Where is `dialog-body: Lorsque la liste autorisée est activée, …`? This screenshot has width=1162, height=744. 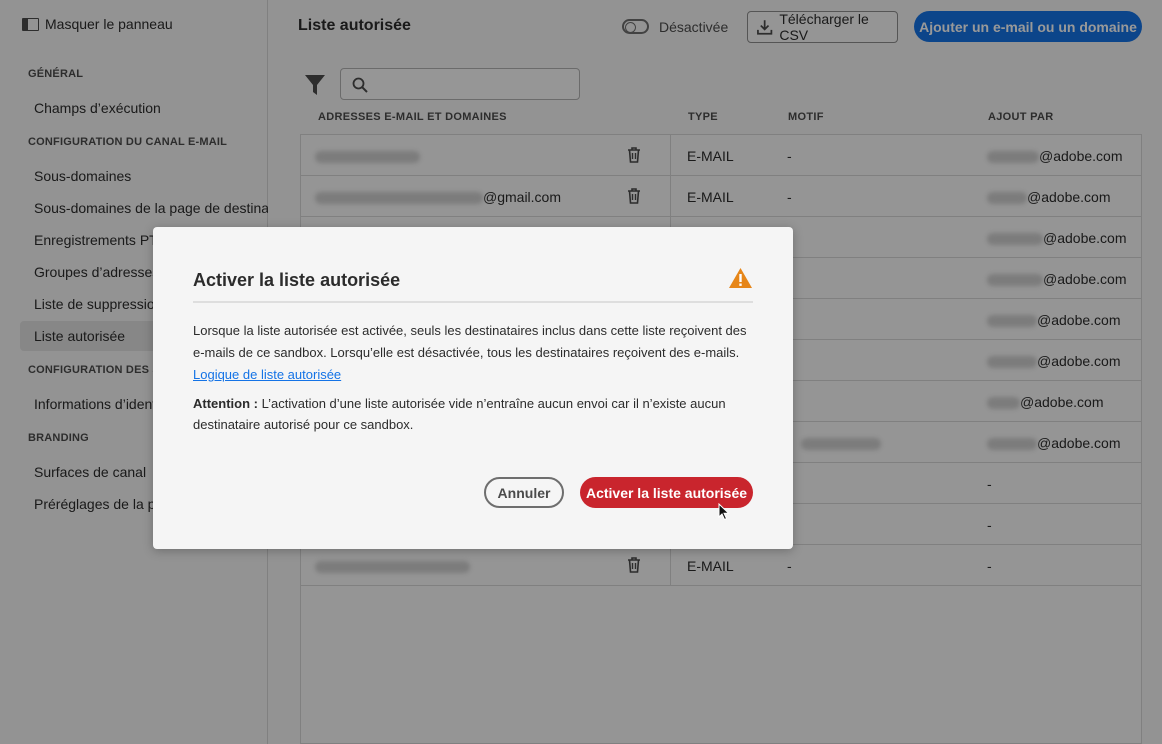
dialog-body: Lorsque la liste autorisée est activée, … is located at coordinates (473, 353).